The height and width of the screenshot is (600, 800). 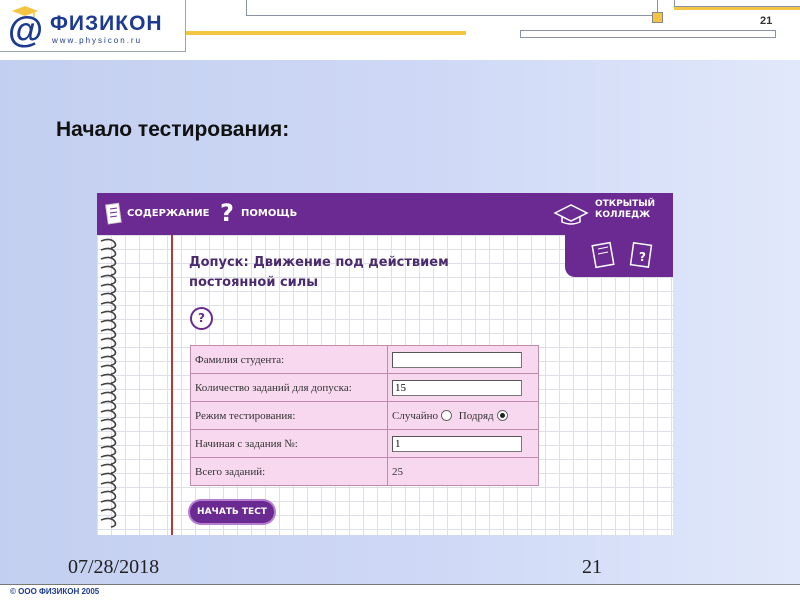 I want to click on copyright-text: © ООО ФИЗИКОН 2005, so click(x=55, y=591).